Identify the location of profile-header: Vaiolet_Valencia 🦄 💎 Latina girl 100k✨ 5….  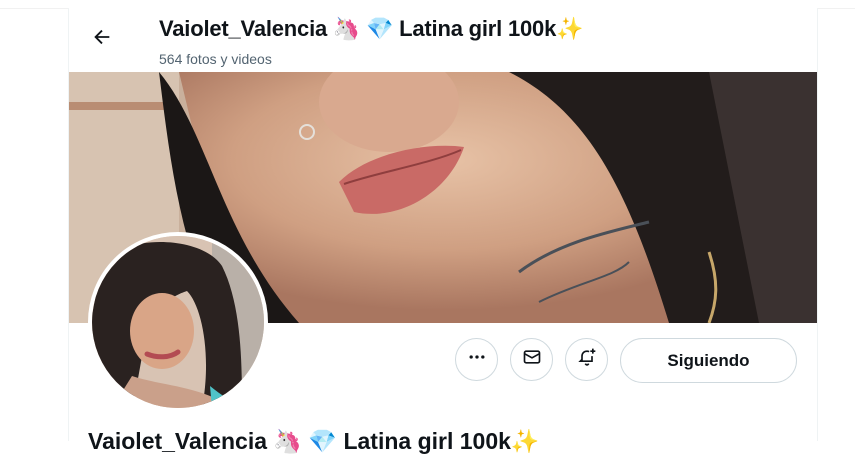
(443, 40).